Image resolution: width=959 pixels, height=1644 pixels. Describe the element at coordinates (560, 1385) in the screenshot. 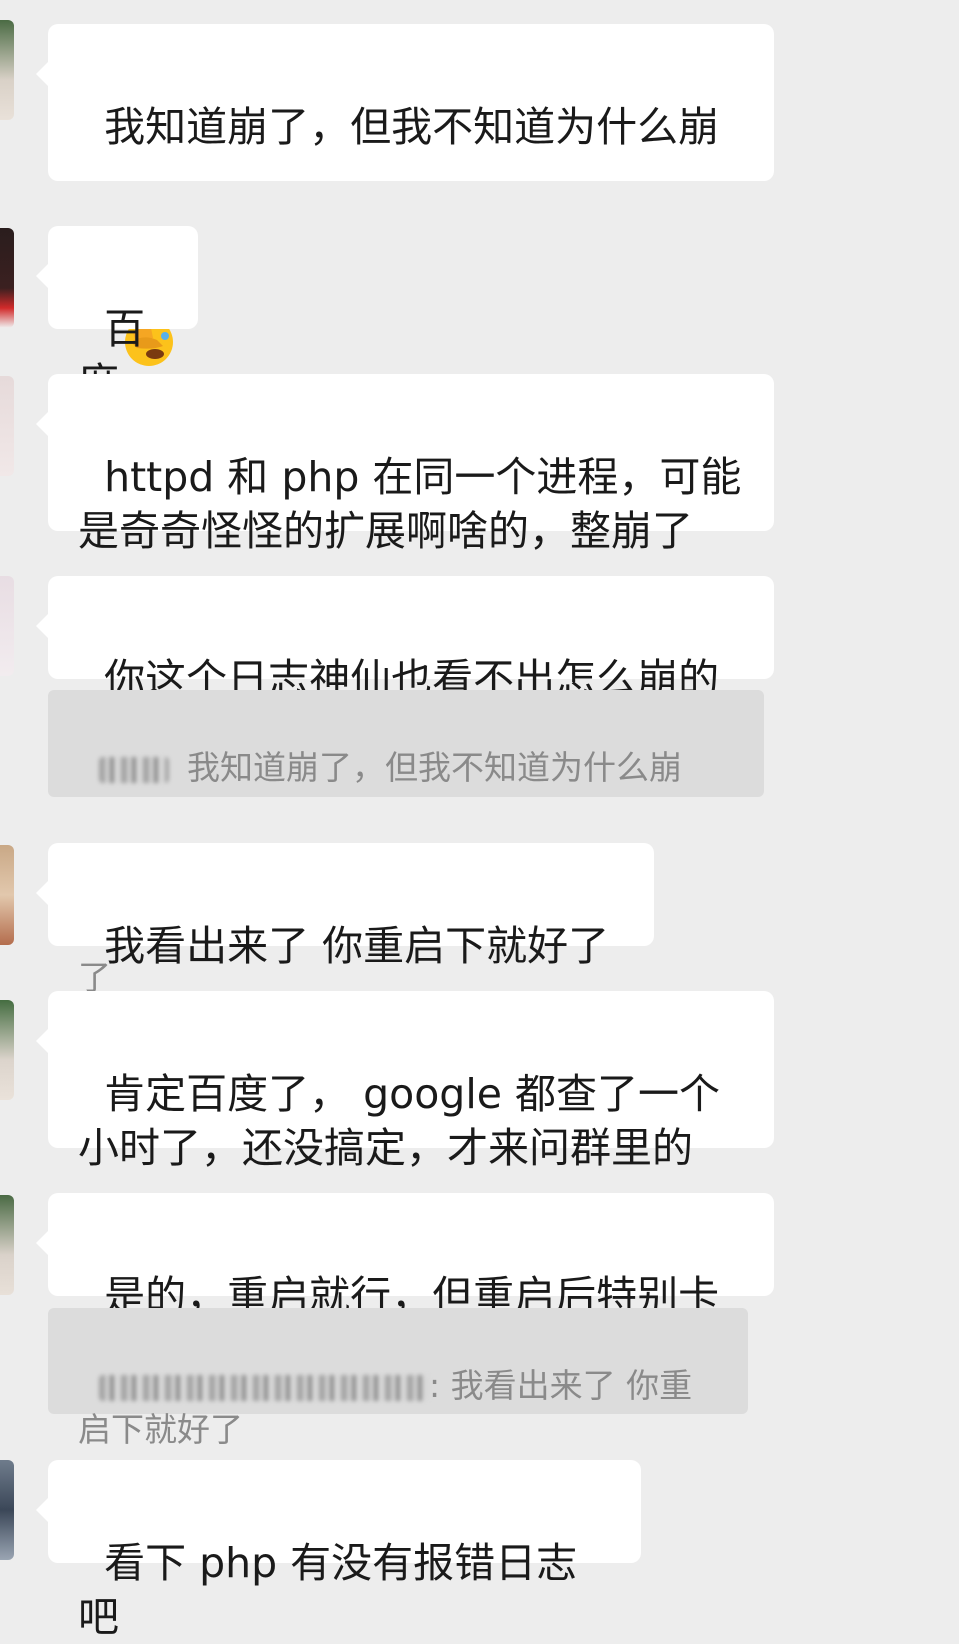

I see `quoted-text: : 我看出来了 你重` at that location.